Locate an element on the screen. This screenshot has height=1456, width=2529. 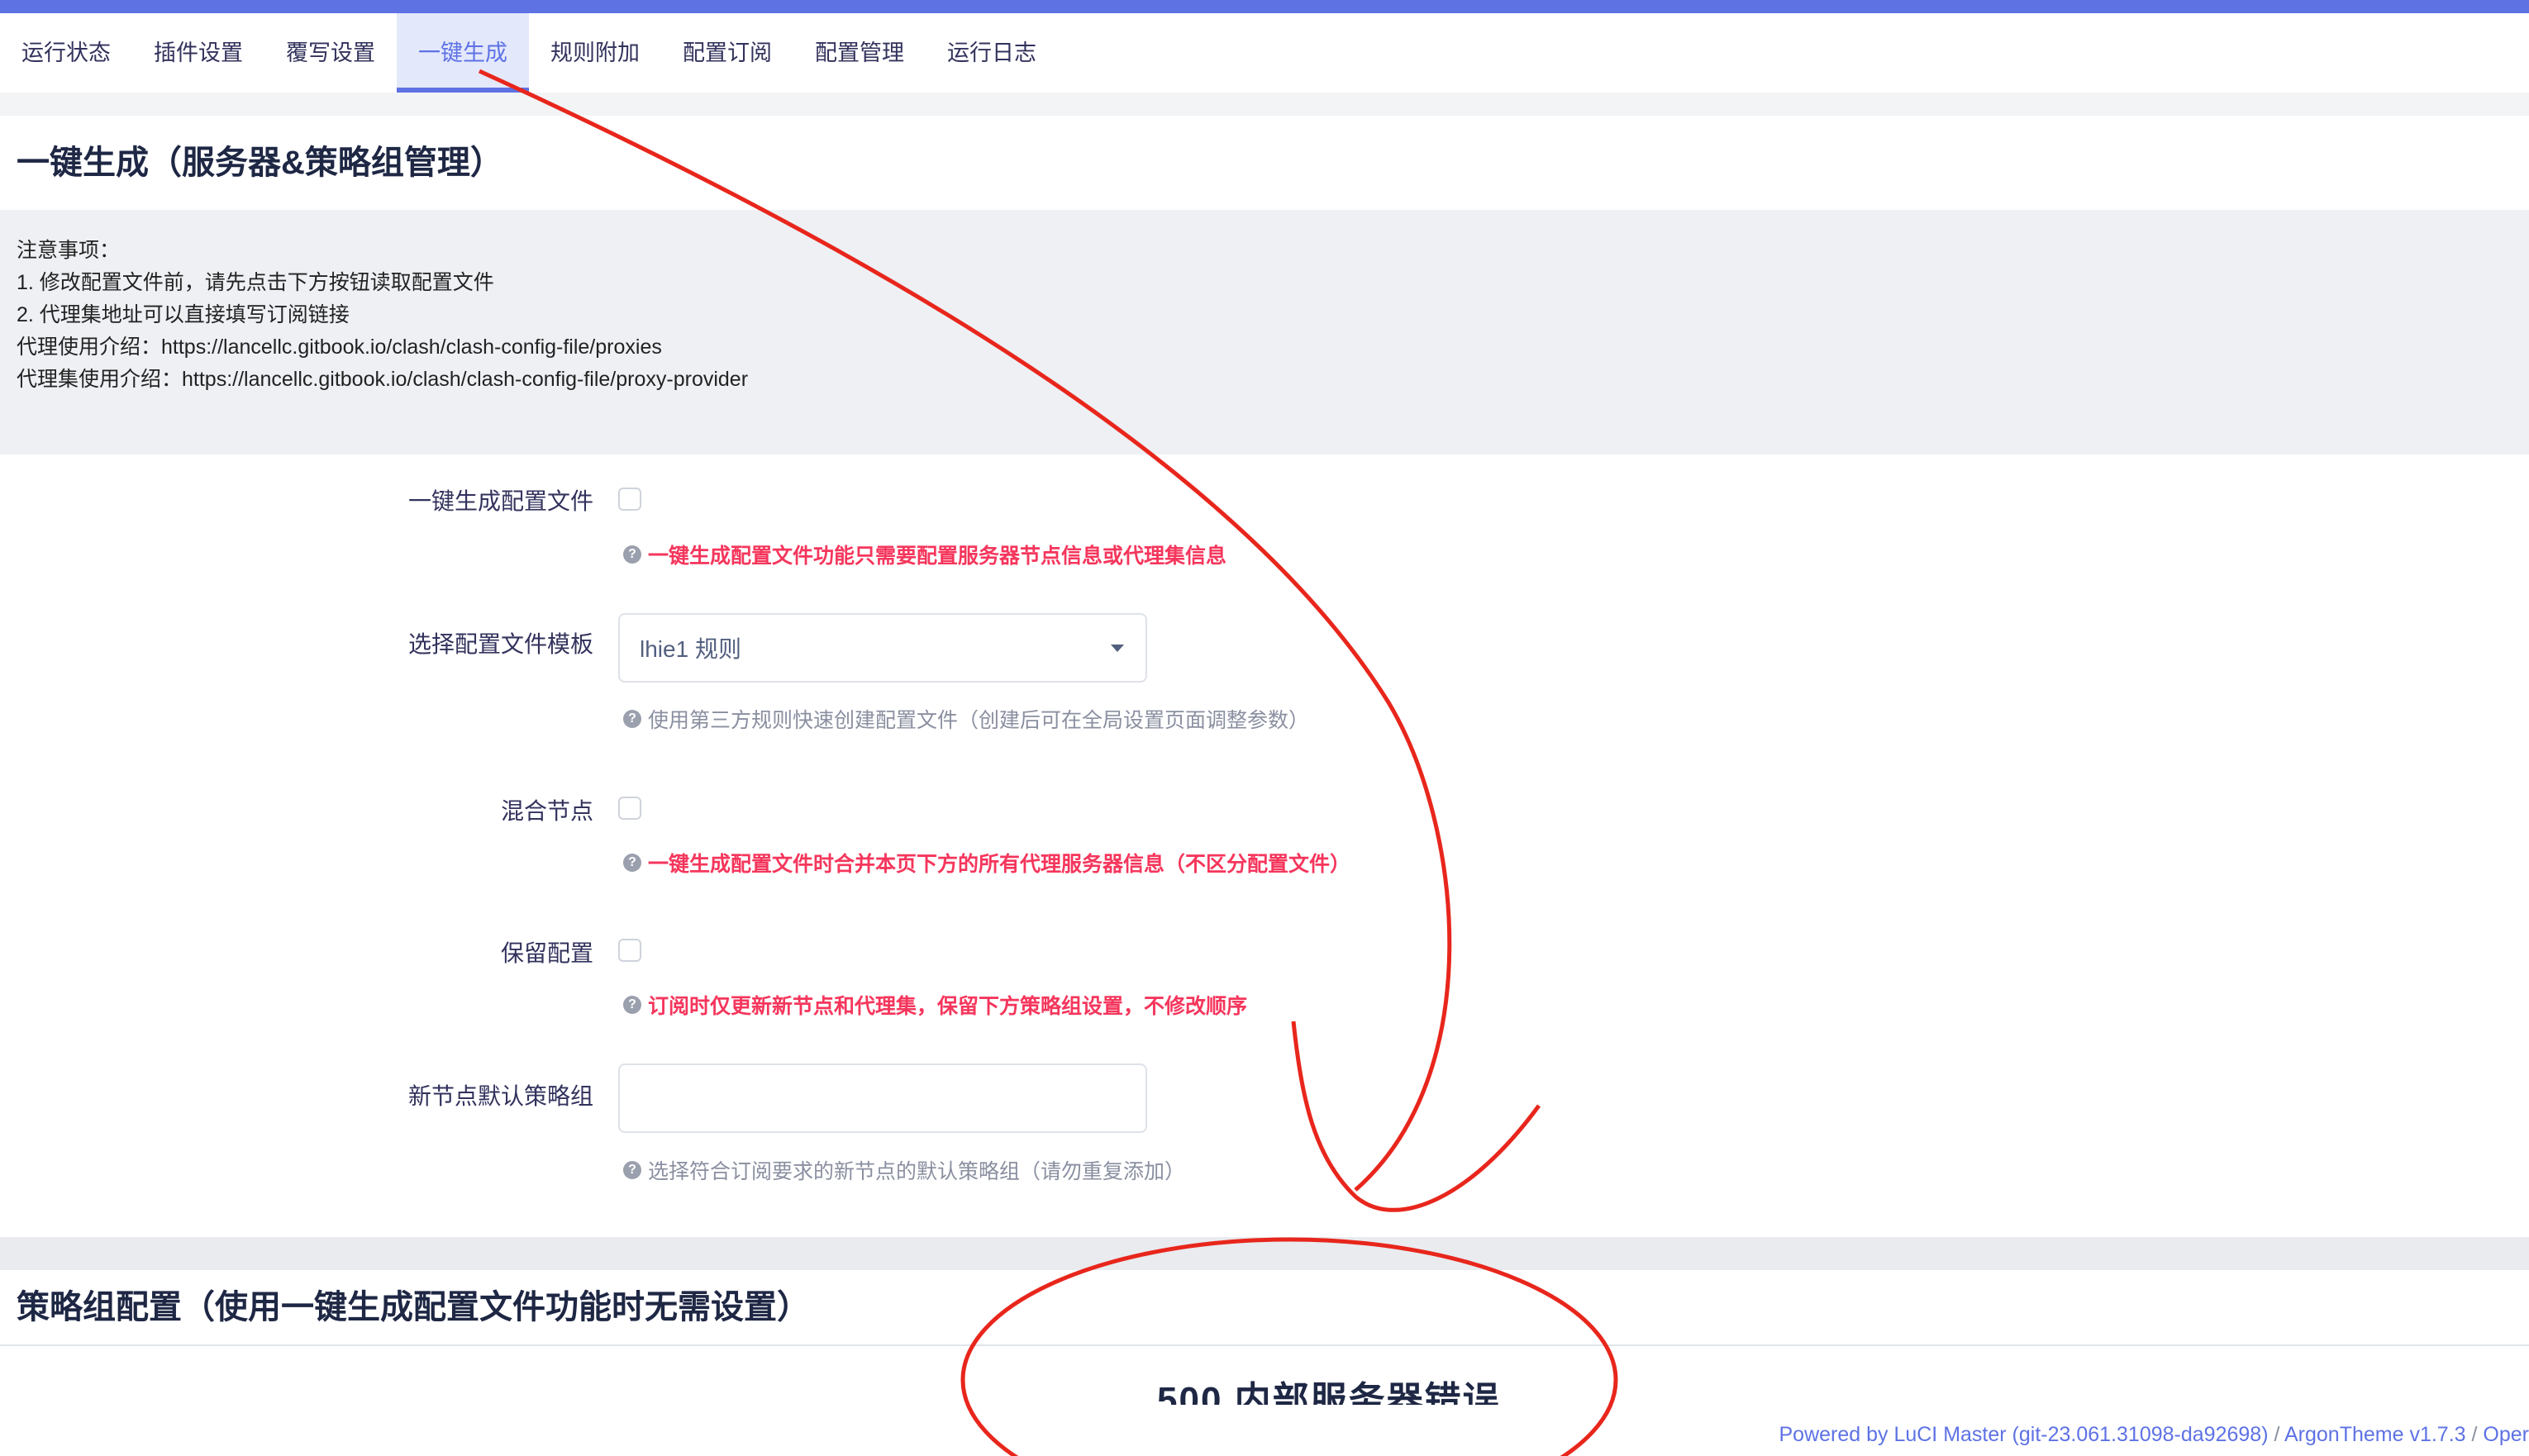
tab-config-manage: 配置管理 is located at coordinates (859, 53).